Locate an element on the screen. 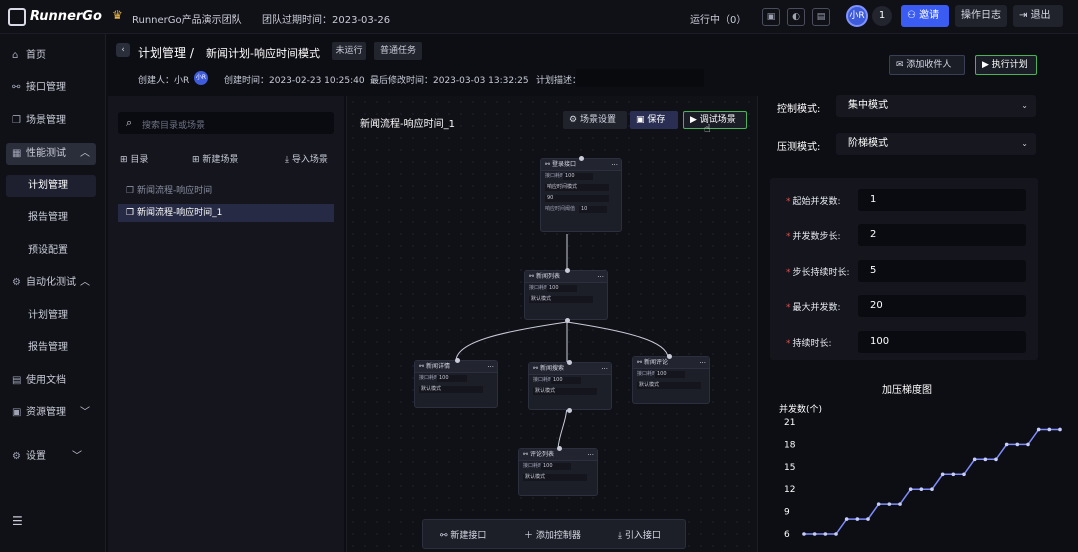 The height and width of the screenshot is (552, 1078). sidebar-item-scene: ❐ 场景管理 is located at coordinates (39, 121).